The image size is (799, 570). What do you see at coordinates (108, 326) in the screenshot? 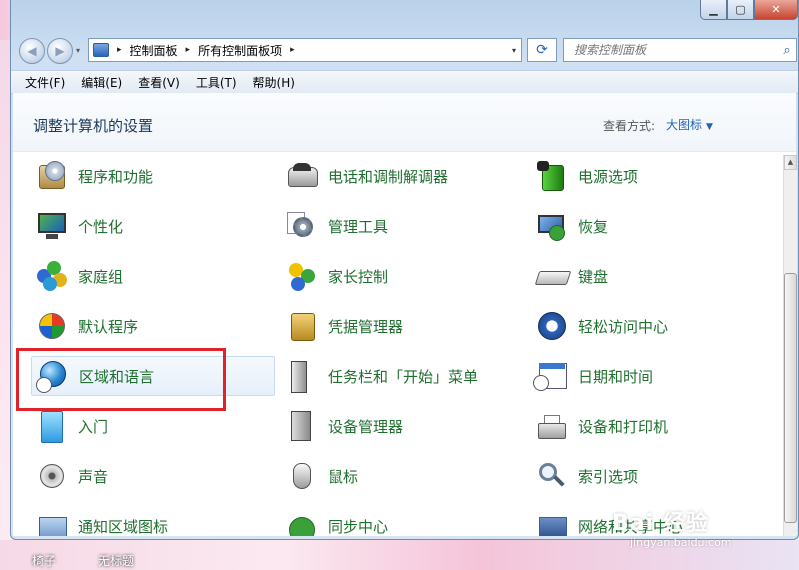
I see `item-label: 默认程序` at bounding box center [108, 326].